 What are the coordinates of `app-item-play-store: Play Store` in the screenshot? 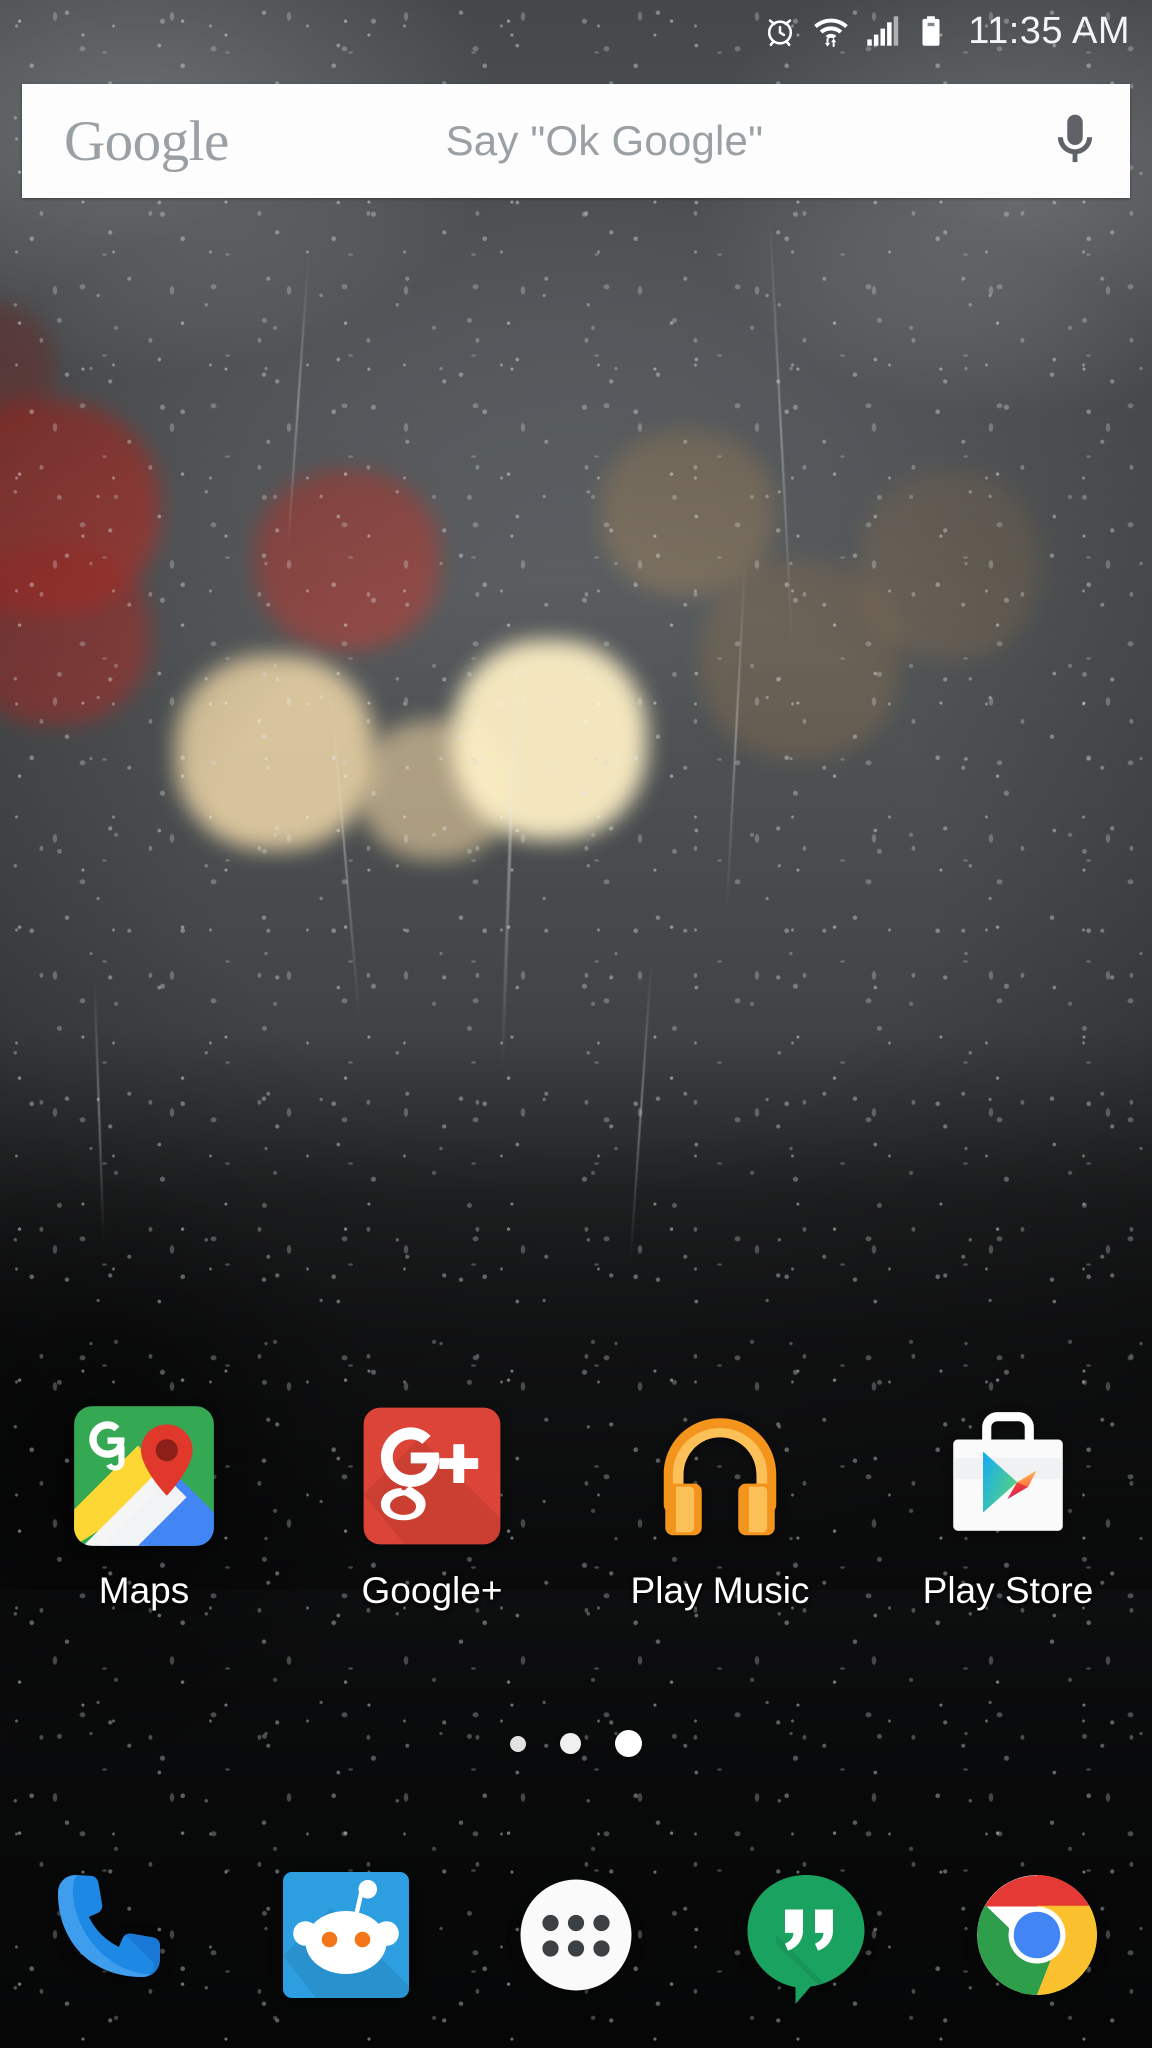 It's located at (1008, 1506).